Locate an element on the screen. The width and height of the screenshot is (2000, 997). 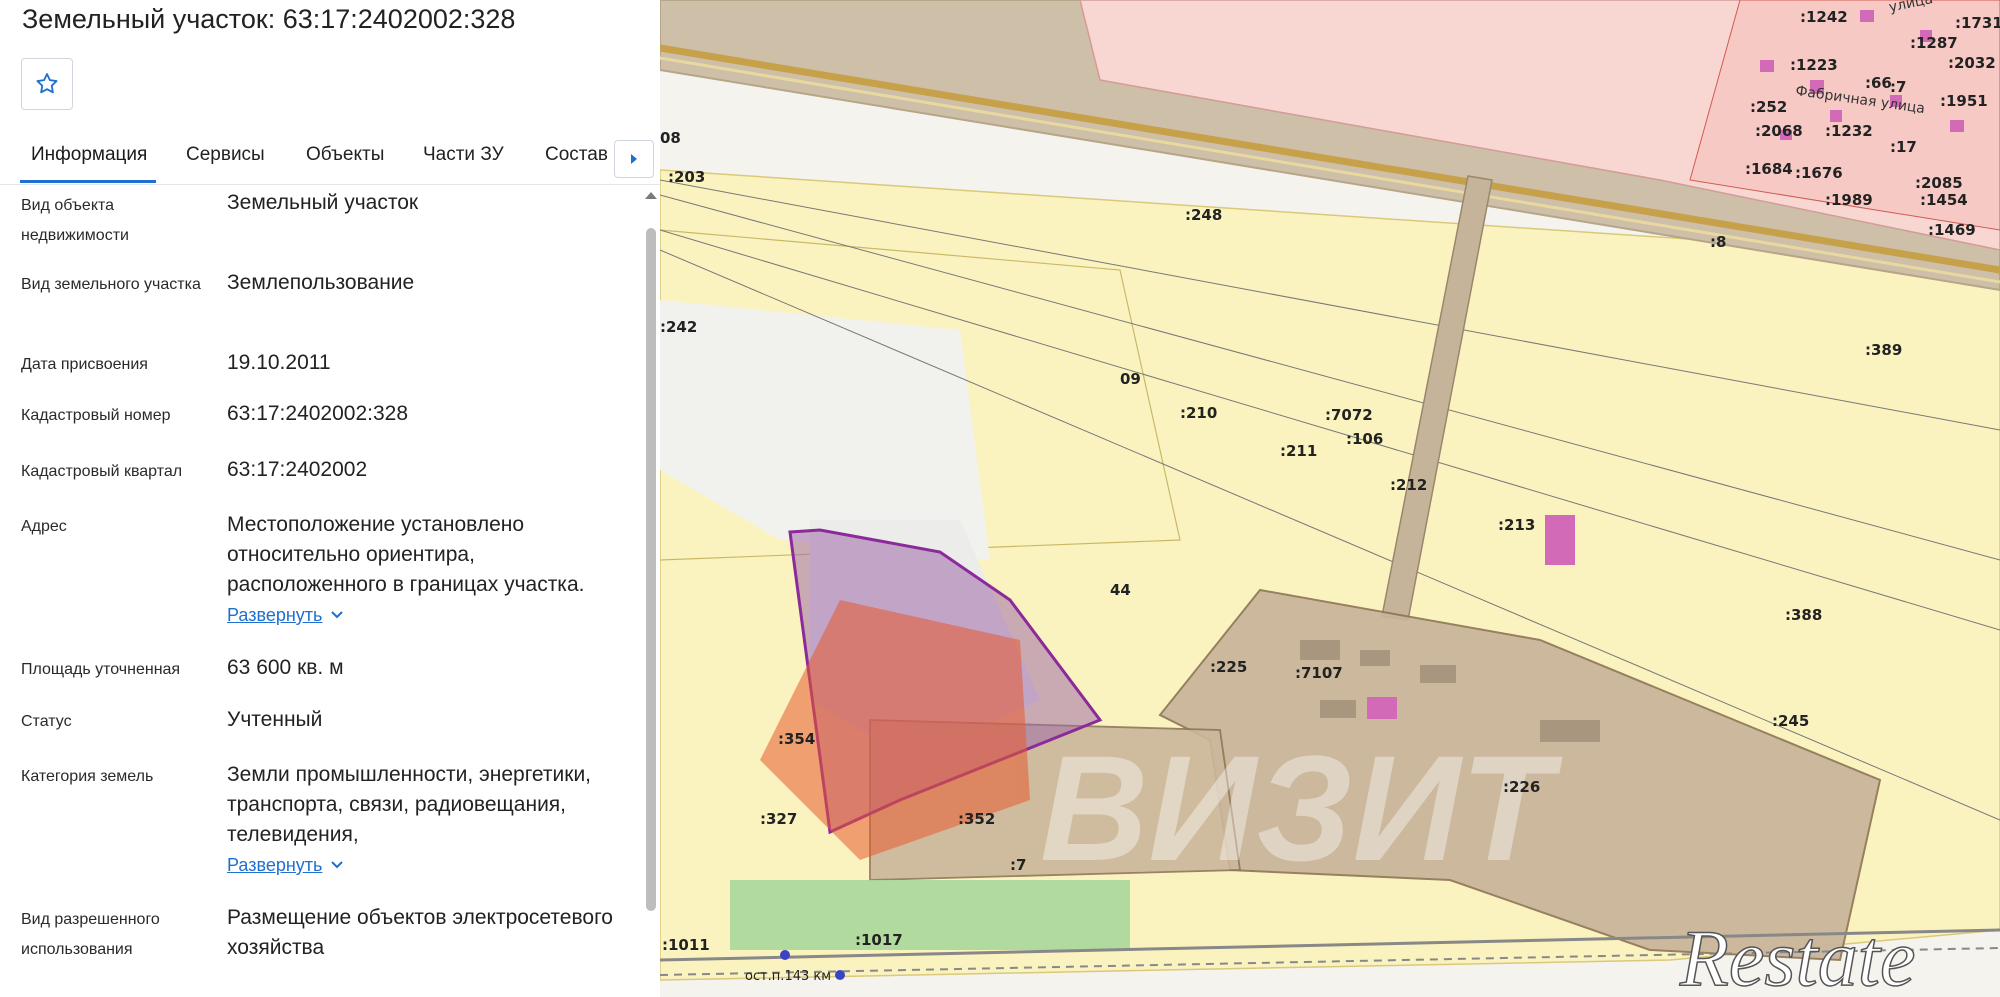
field-value-area: 63 600 кв. м is located at coordinates (285, 667).